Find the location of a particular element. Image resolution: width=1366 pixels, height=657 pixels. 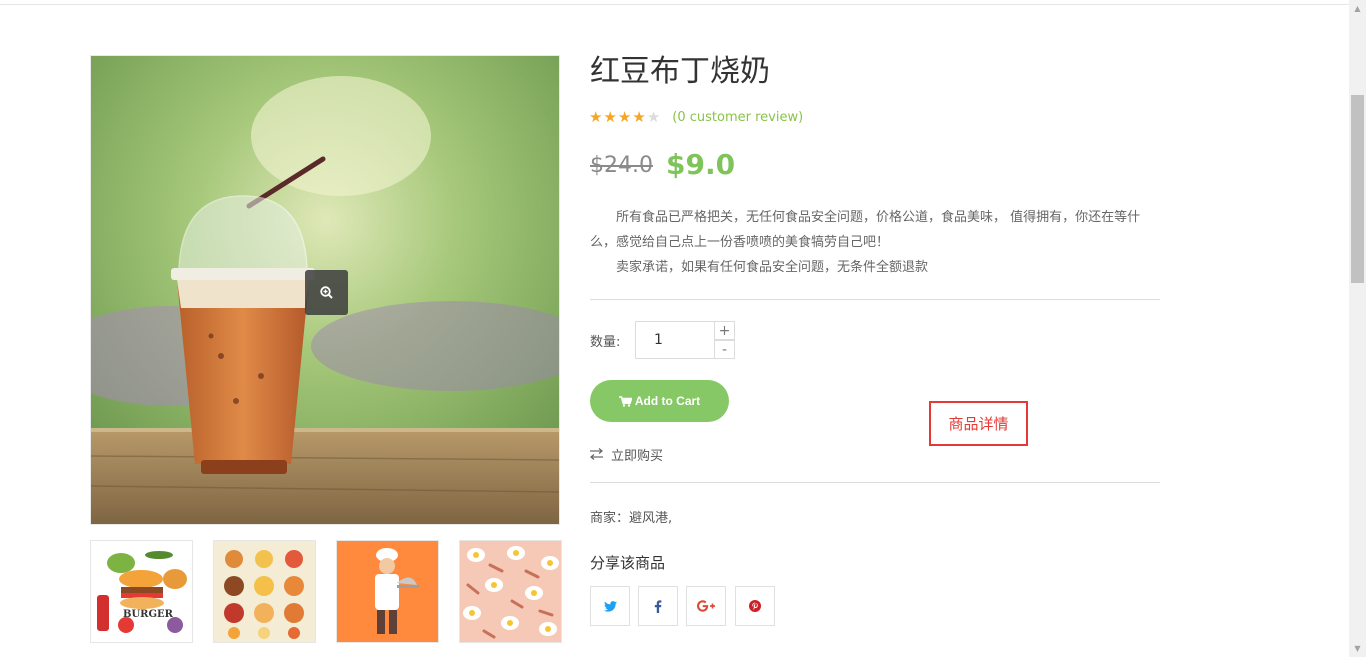

burger-ingredients-image: BURGER is located at coordinates (141, 591).